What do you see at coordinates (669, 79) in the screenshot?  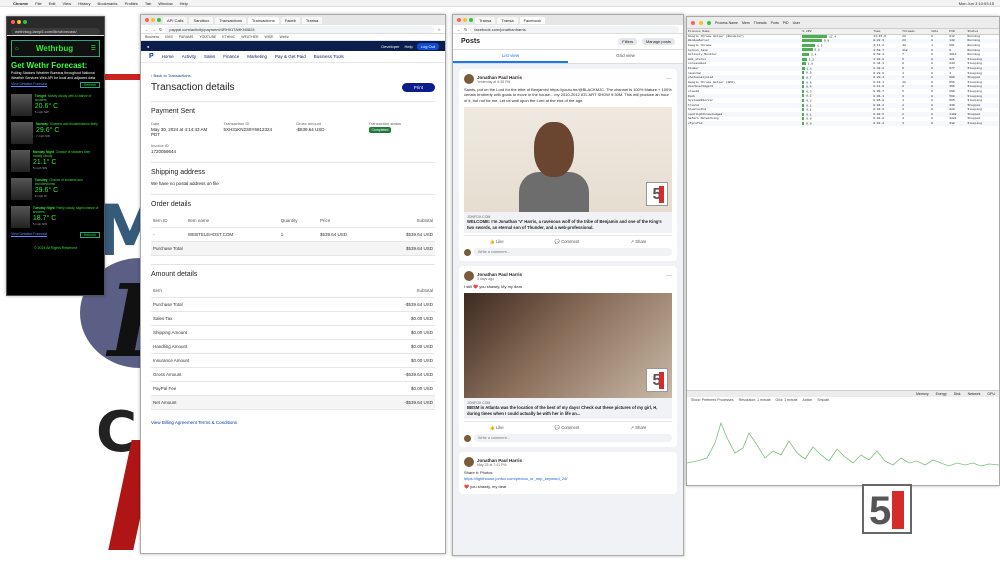 I see `more-options-icon: ···` at bounding box center [669, 79].